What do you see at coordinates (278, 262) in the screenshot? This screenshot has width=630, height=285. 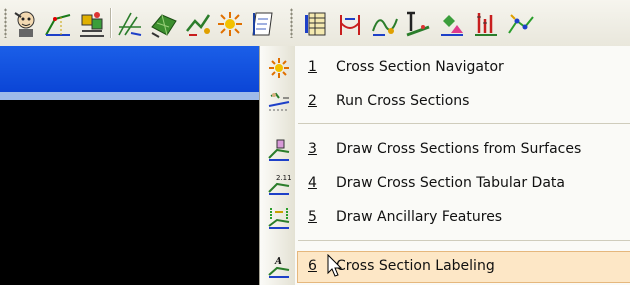 I see `labeling-badge: A` at bounding box center [278, 262].